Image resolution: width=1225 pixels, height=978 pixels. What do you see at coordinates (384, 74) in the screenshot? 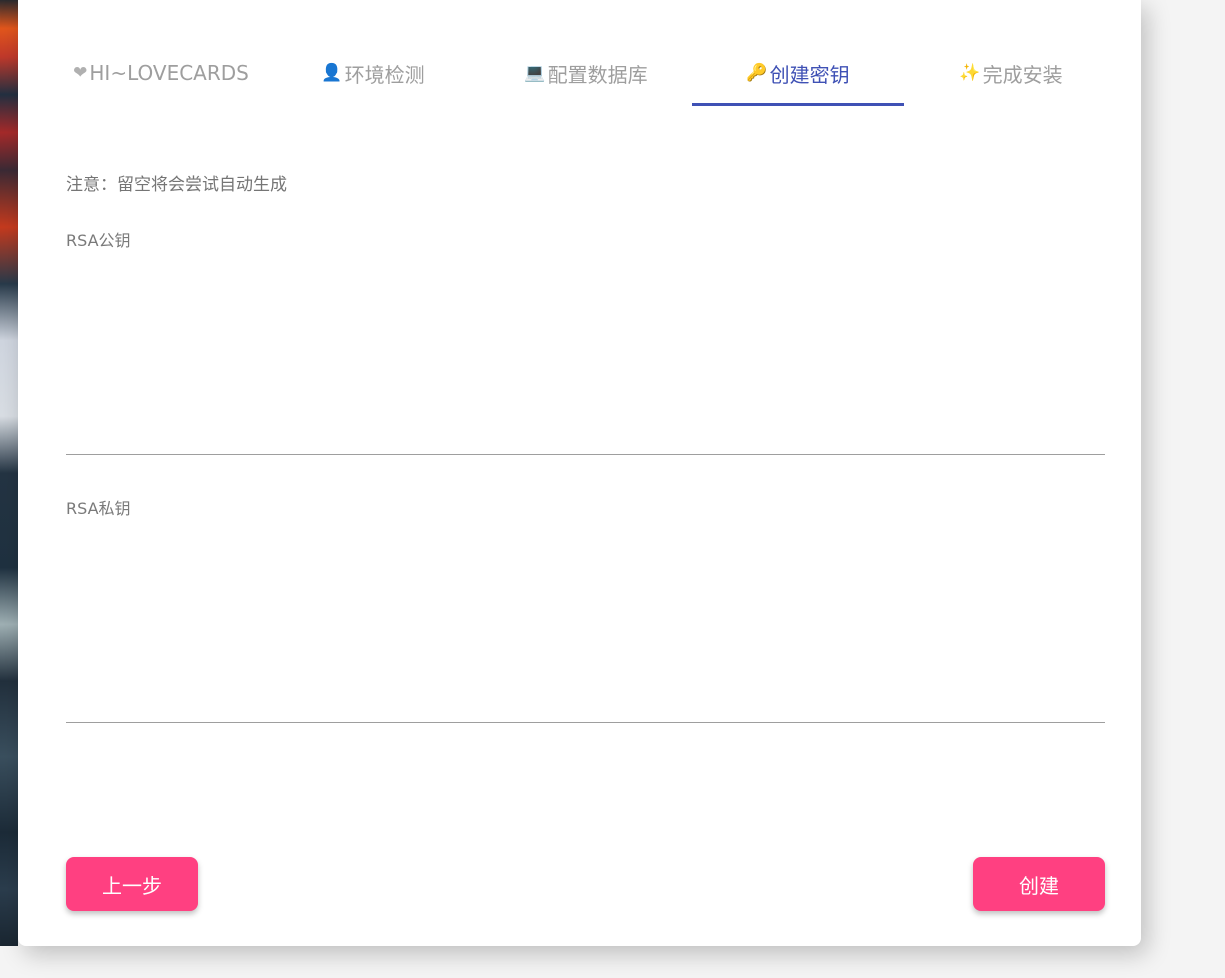
I see `tab-label: 环境检测` at bounding box center [384, 74].